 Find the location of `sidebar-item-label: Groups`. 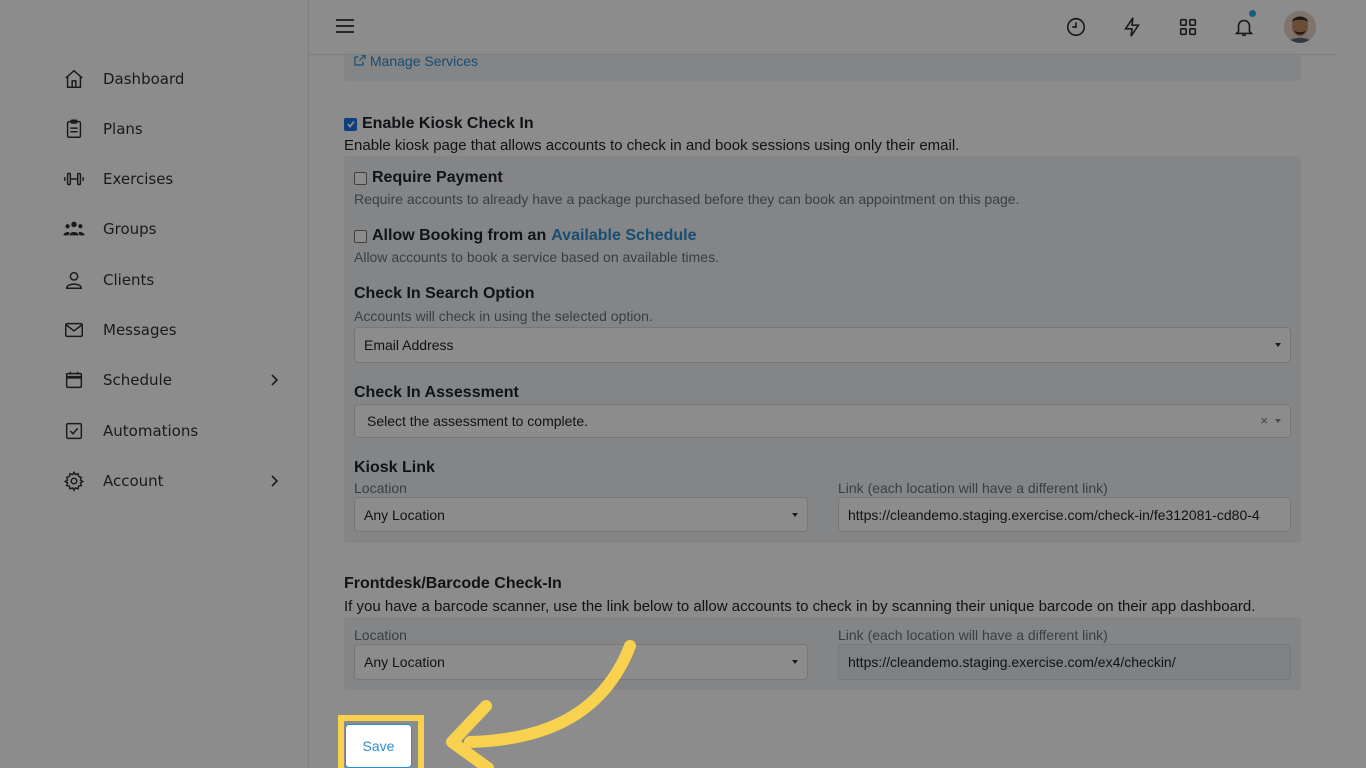

sidebar-item-label: Groups is located at coordinates (130, 229).